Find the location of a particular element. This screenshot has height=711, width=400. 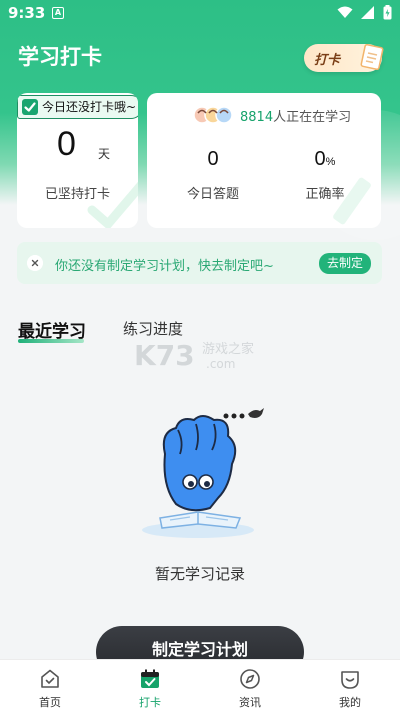

streak-days-value: 0 is located at coordinates (66, 144).